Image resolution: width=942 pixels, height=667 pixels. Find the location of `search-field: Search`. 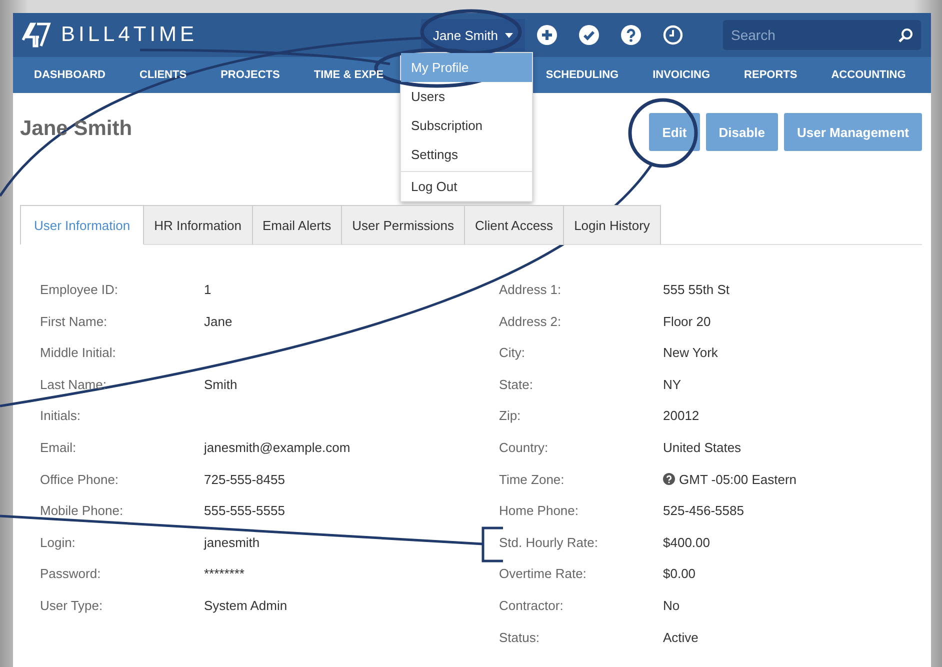

search-field: Search is located at coordinates (822, 35).